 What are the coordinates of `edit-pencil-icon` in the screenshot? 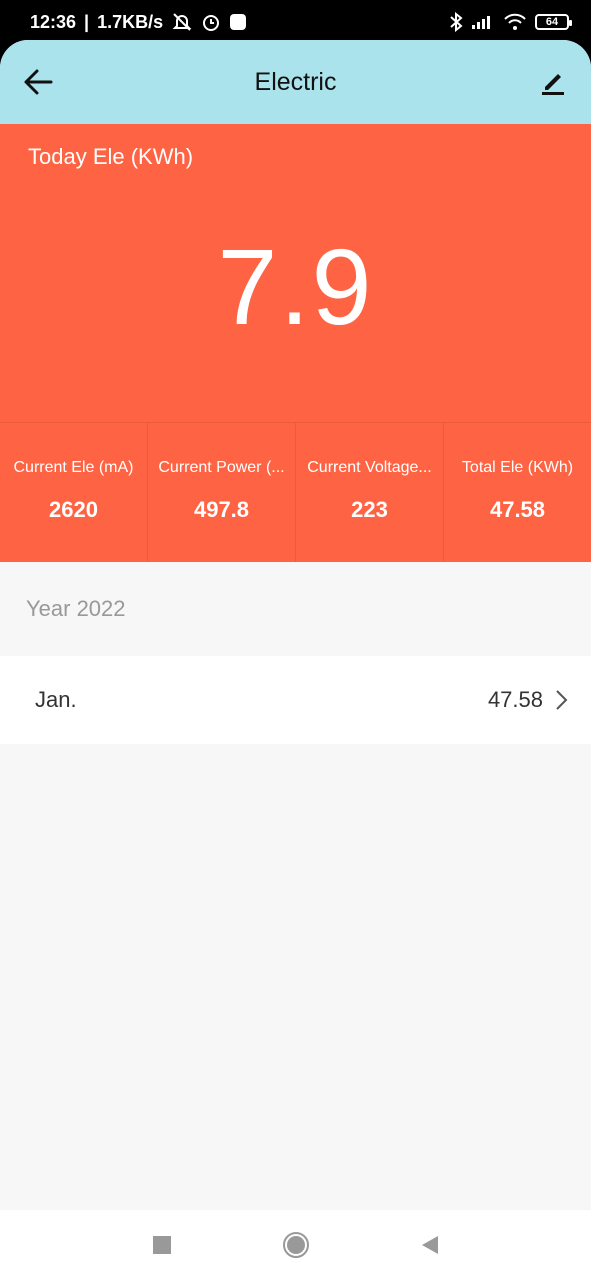 It's located at (553, 84).